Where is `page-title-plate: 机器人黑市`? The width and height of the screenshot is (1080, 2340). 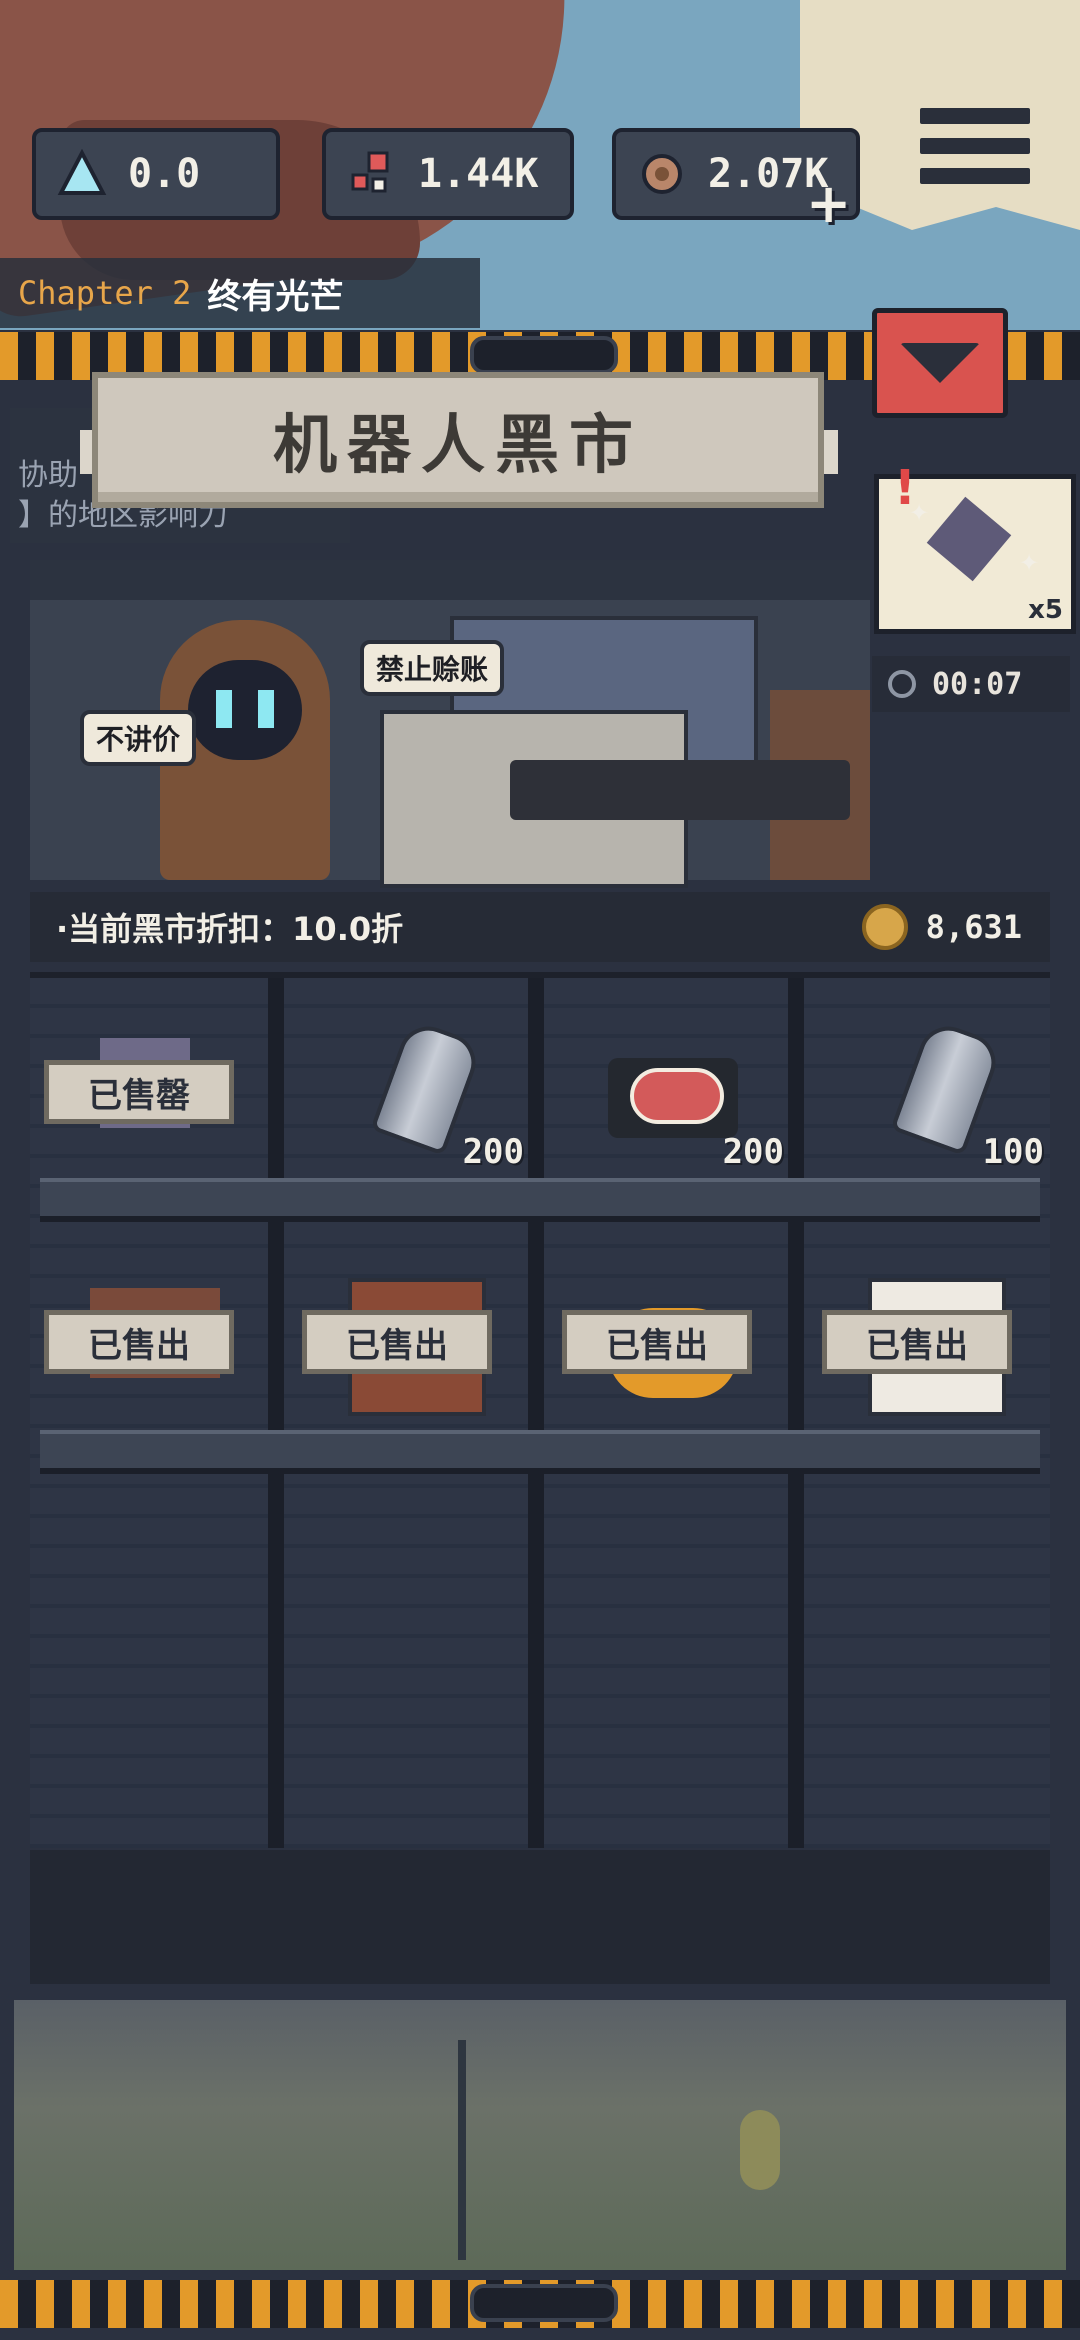
page-title-plate: 机器人黑市 is located at coordinates (458, 440).